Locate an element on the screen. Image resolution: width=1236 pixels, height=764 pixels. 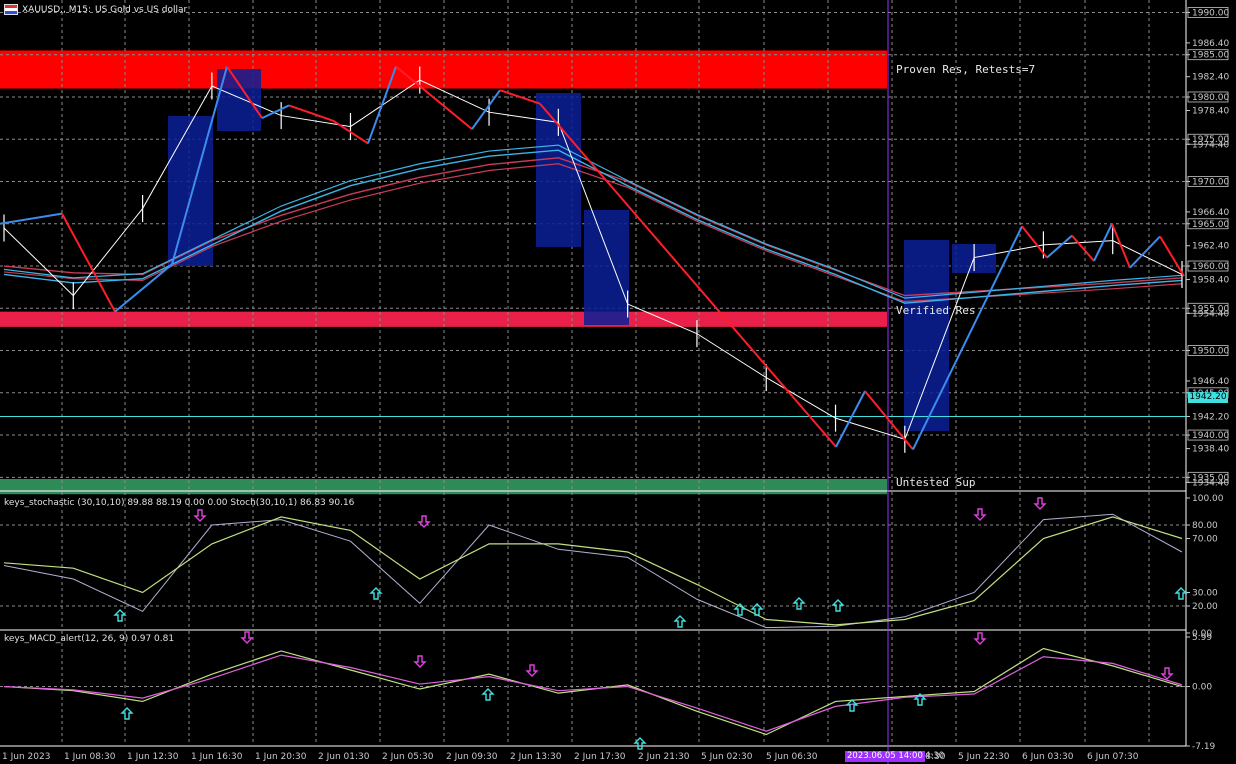
price-tick-label: 1965.00 is located at coordinates (1210, 225).